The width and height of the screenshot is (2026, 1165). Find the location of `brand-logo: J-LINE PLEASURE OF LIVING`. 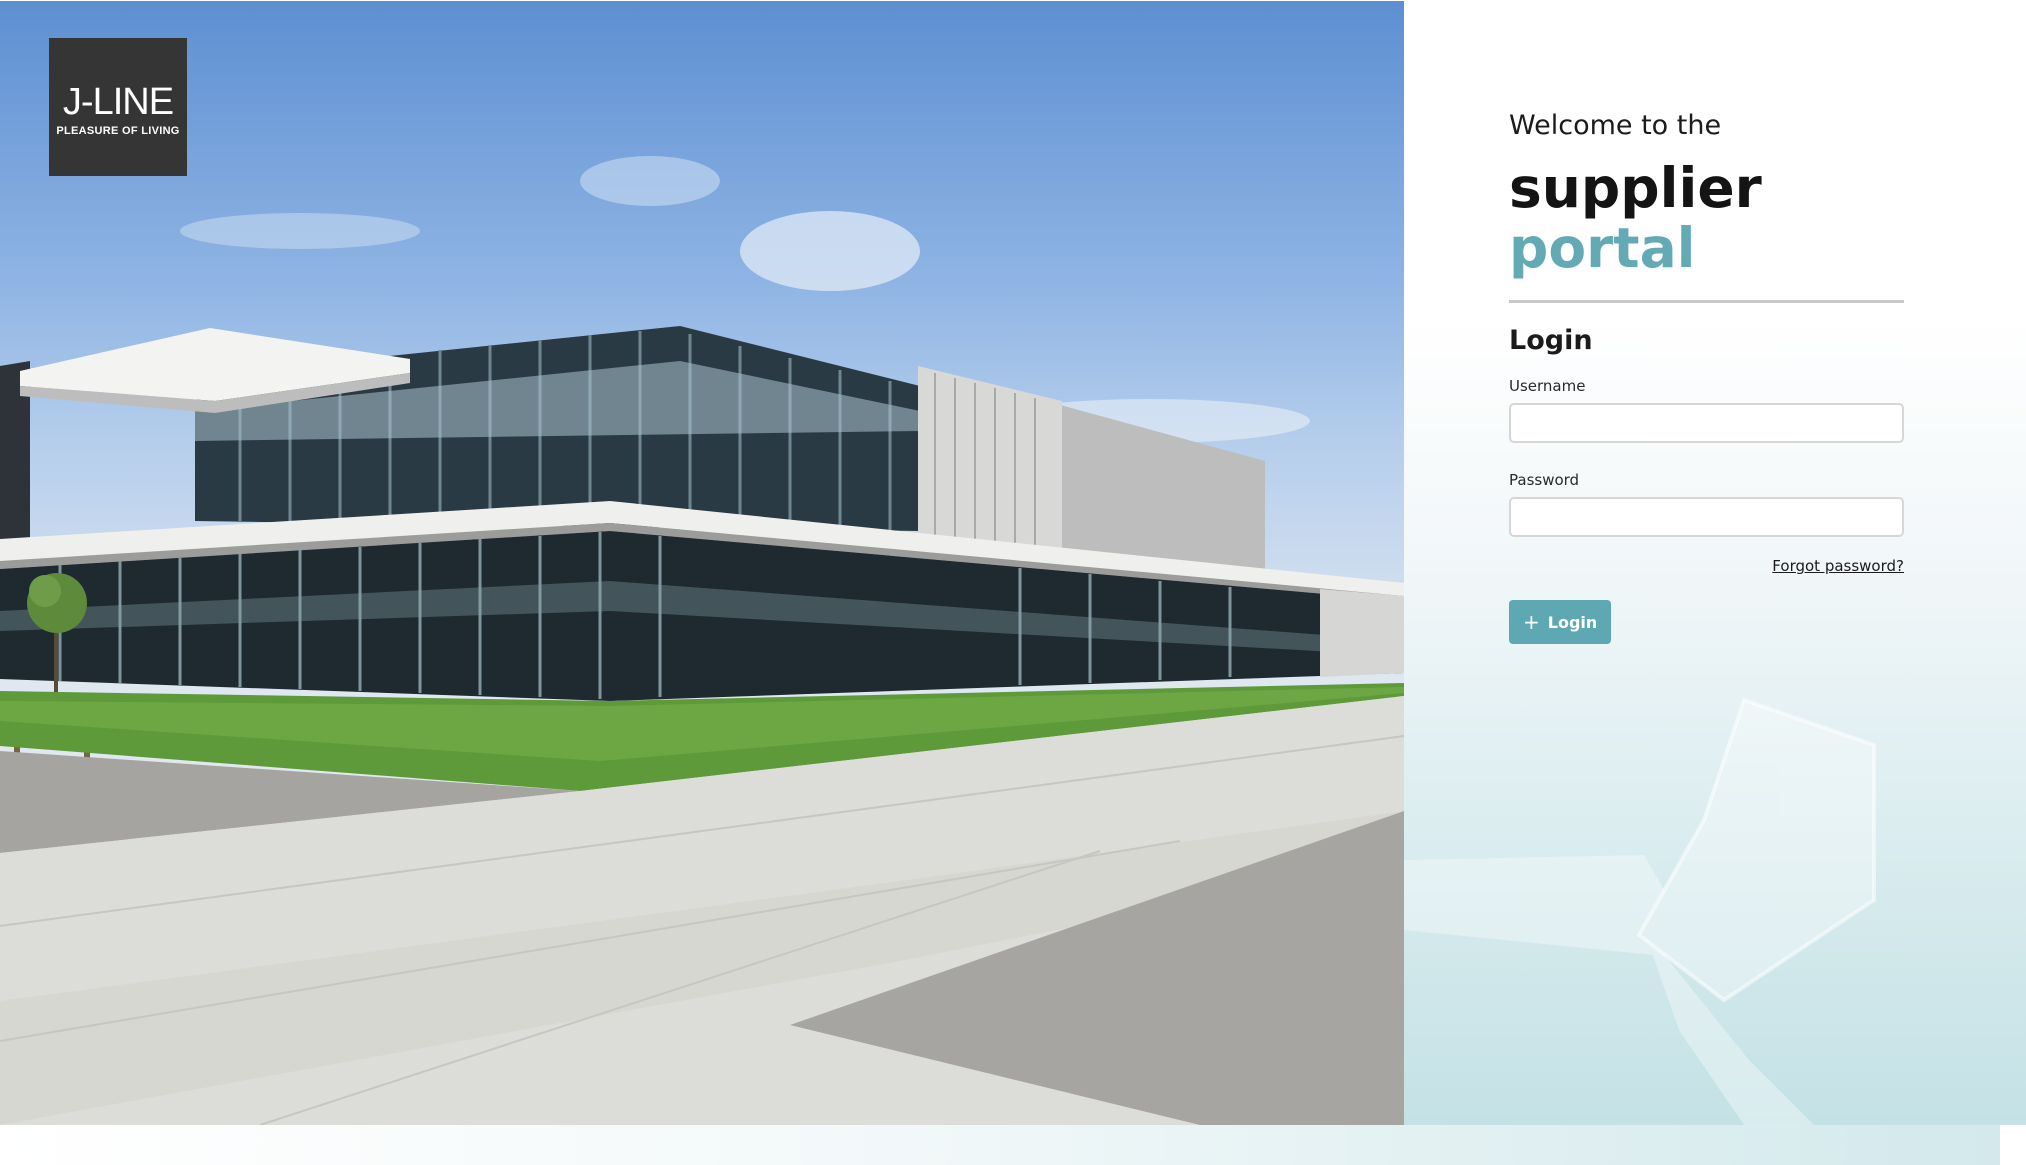

brand-logo: J-LINE PLEASURE OF LIVING is located at coordinates (118, 107).